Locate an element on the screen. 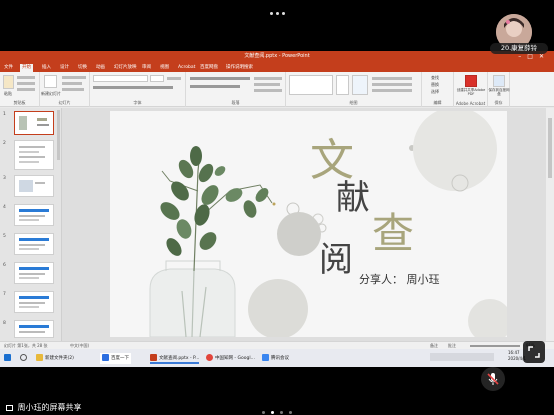 The image size is (554, 415). tab-transitions: 切换 is located at coordinates (82, 68).